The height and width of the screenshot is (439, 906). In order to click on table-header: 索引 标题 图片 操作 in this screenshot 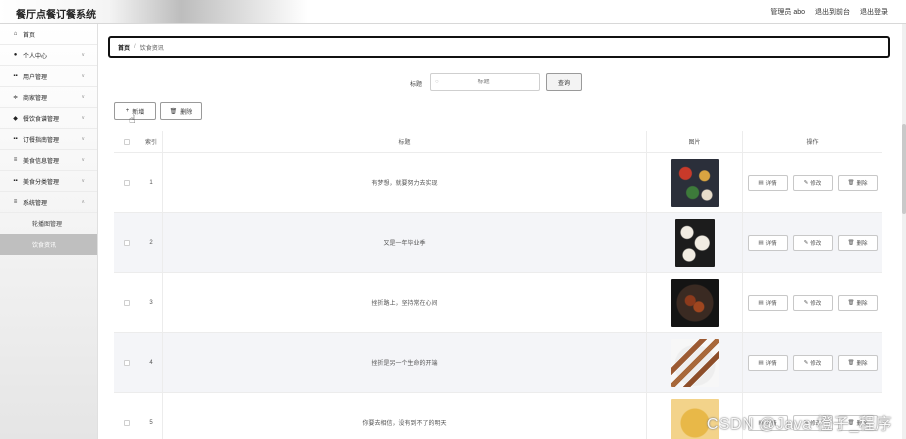, I will do `click(498, 142)`.